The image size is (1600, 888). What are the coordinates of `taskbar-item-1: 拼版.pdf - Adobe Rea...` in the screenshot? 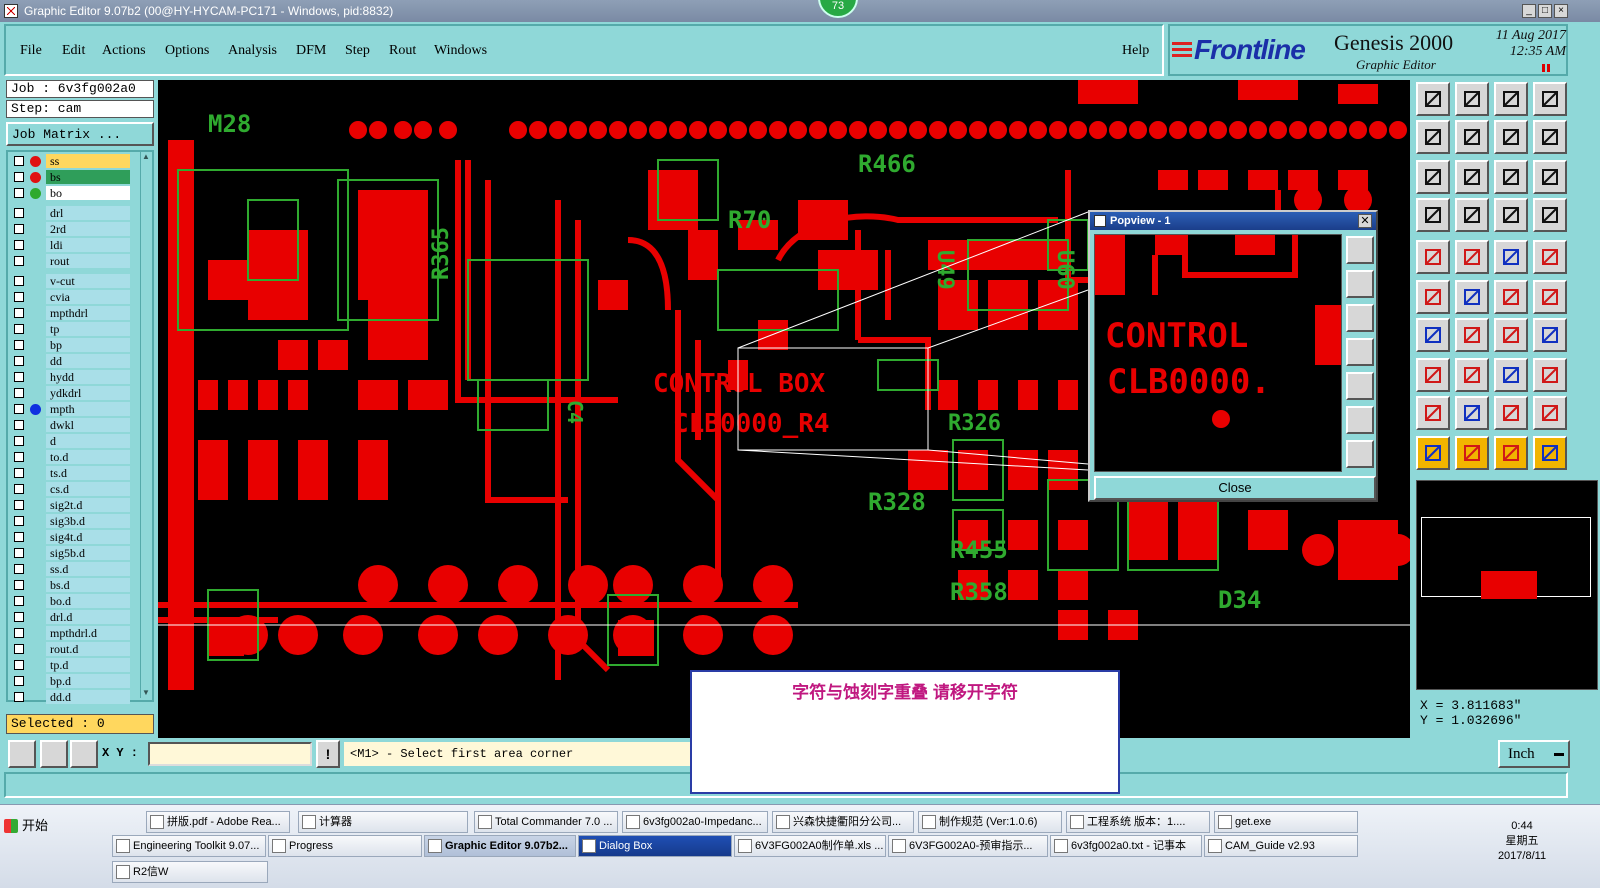 It's located at (218, 822).